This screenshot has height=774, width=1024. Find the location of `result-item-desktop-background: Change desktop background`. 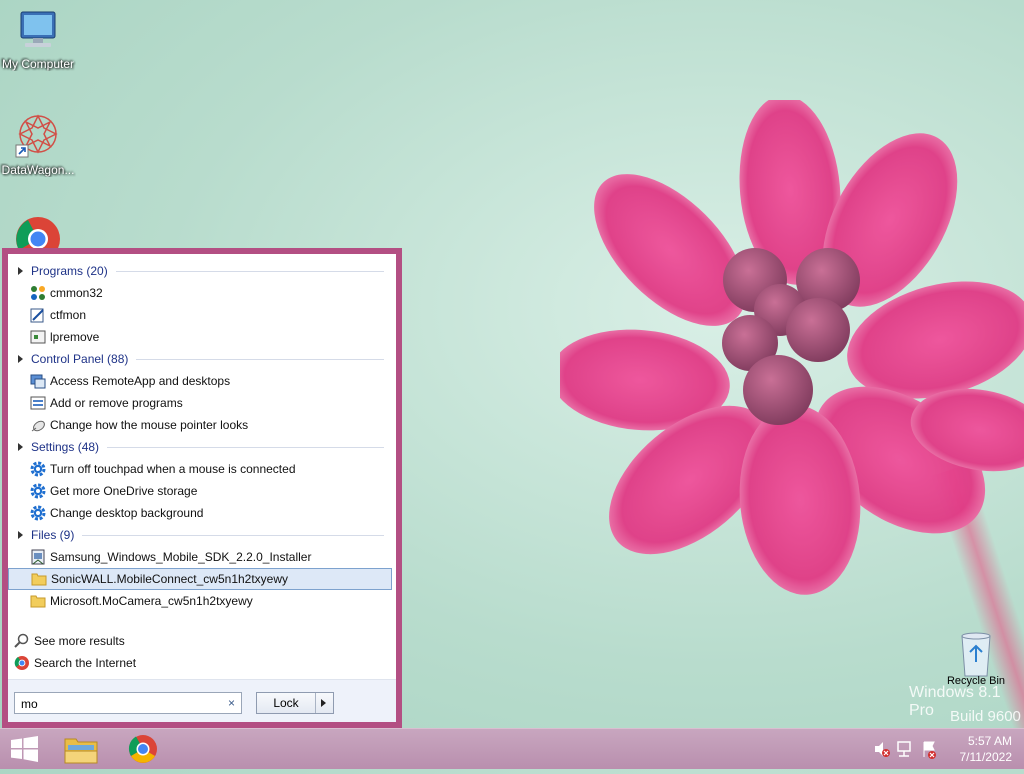

result-item-desktop-background: Change desktop background is located at coordinates (200, 513).